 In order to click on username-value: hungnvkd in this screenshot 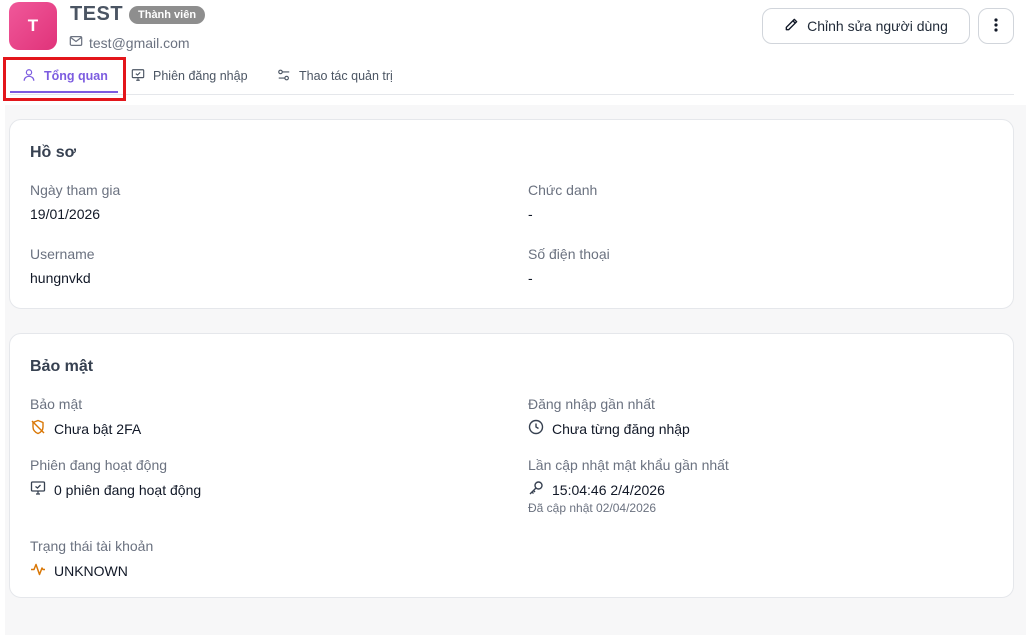, I will do `click(60, 278)`.